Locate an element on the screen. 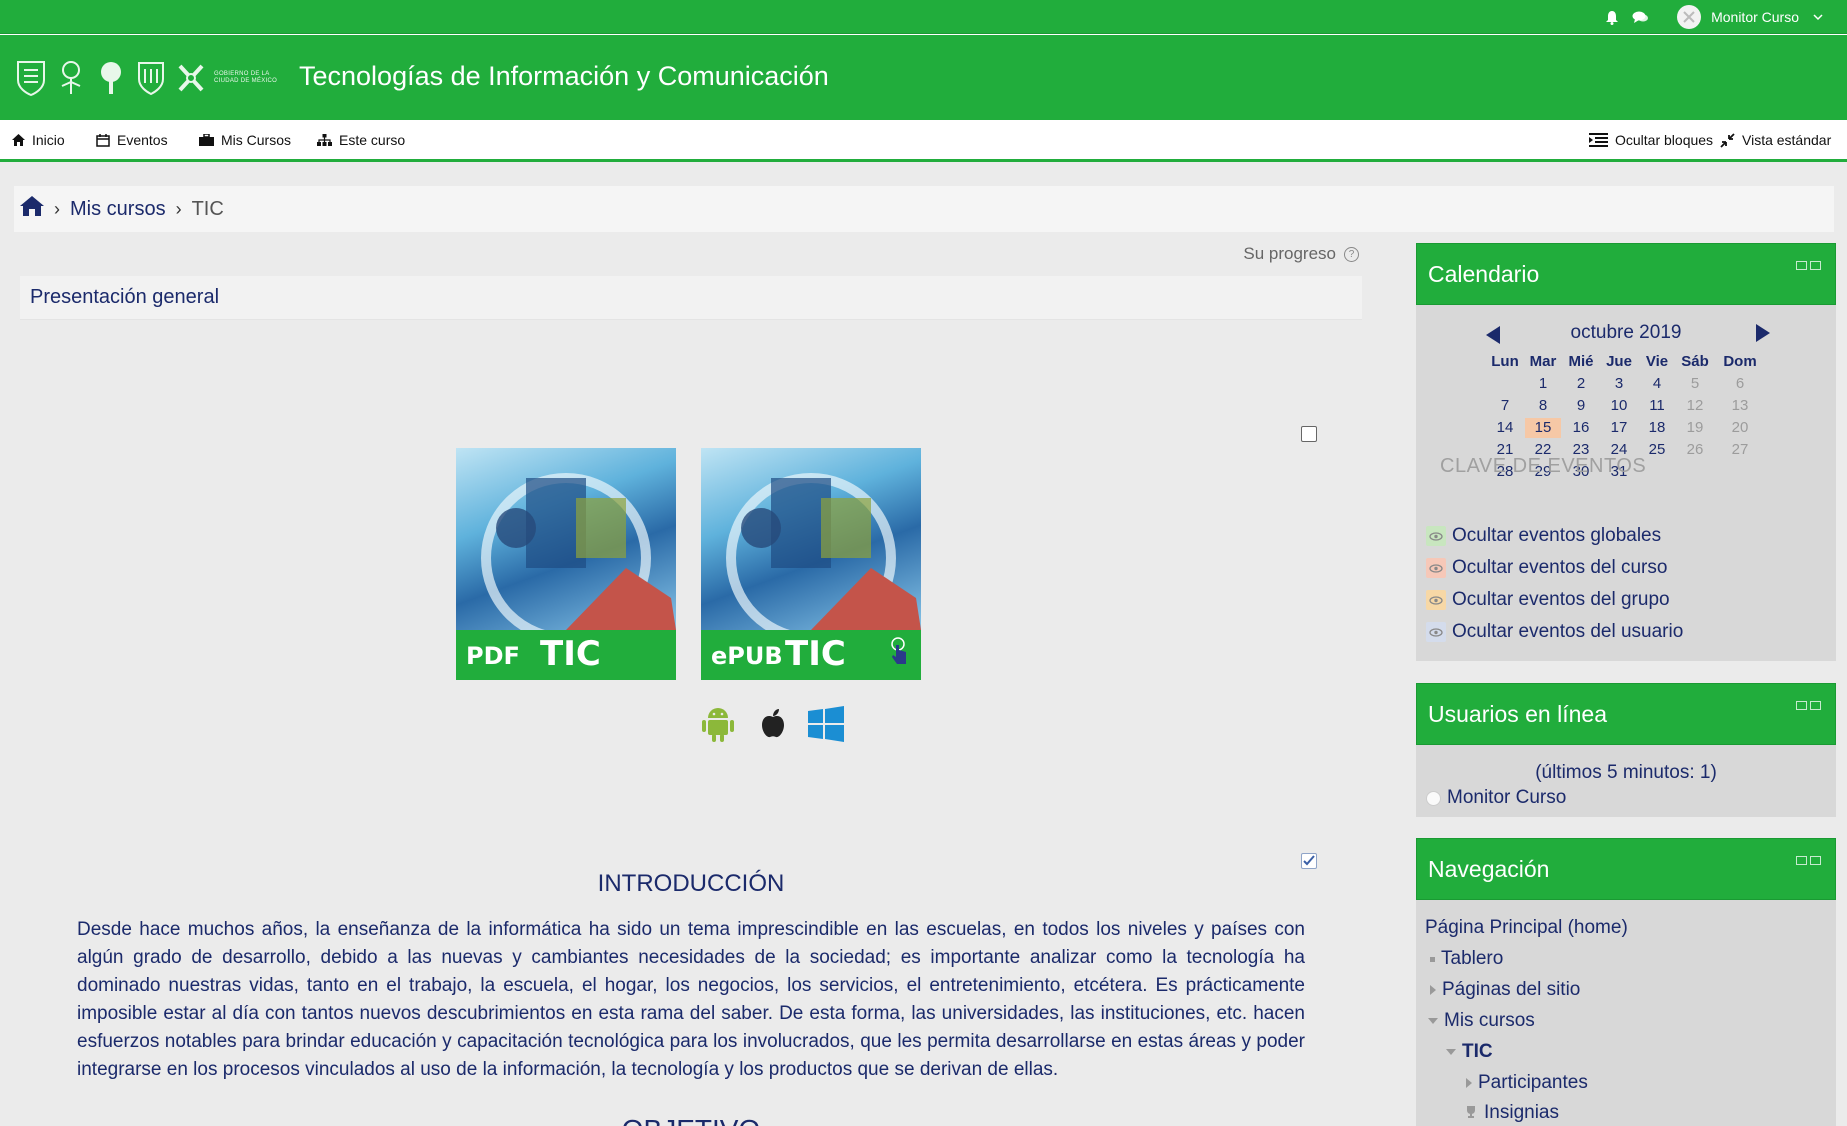 This screenshot has width=1847, height=1126. calendar-day: 14 is located at coordinates (1505, 428).